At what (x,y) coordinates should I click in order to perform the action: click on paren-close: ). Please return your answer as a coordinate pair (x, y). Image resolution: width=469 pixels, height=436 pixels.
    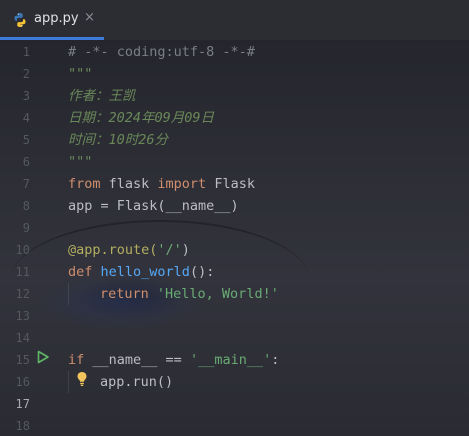
    Looking at the image, I should click on (185, 250).